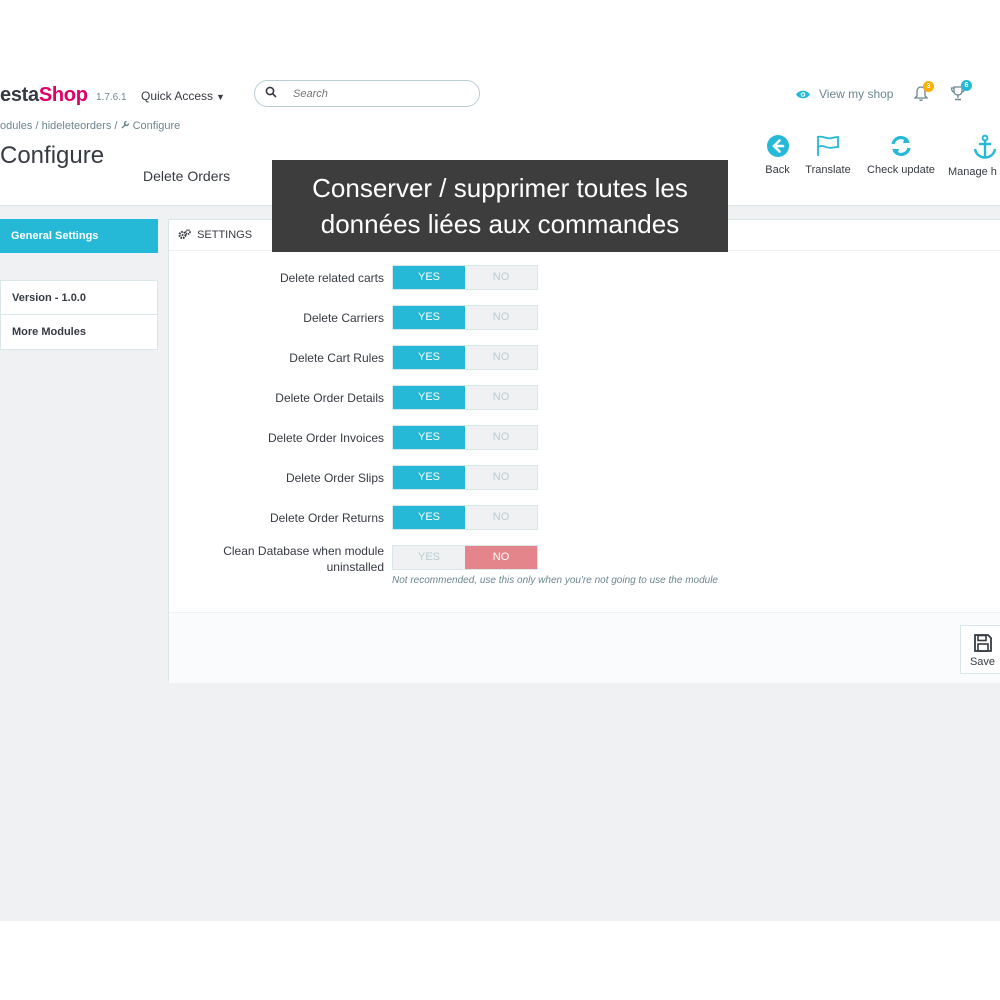 This screenshot has height=1000, width=1000. I want to click on notifications-button: 3, so click(923, 94).